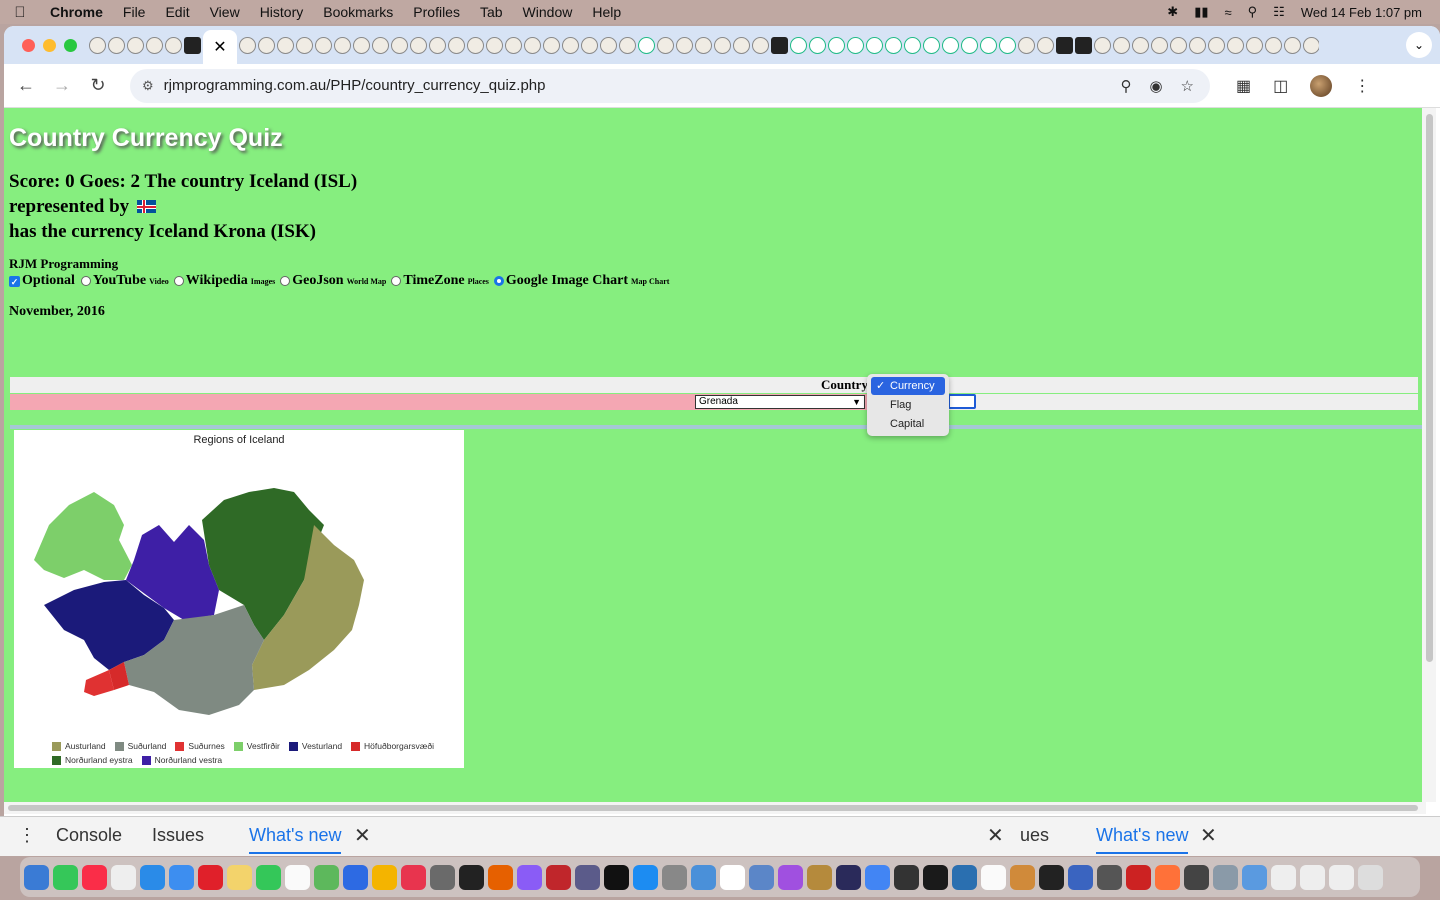 The width and height of the screenshot is (1440, 900). What do you see at coordinates (98, 85) in the screenshot?
I see `reload-icon: ↻` at bounding box center [98, 85].